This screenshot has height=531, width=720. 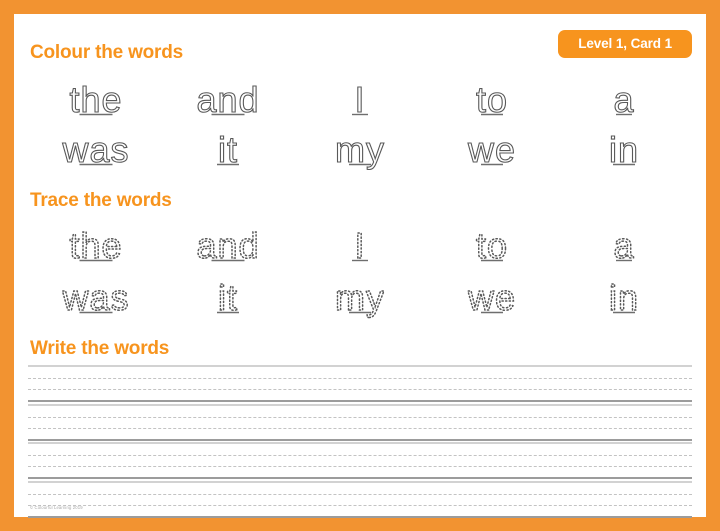 I want to click on section-heading-write: Write the words, so click(x=100, y=348).